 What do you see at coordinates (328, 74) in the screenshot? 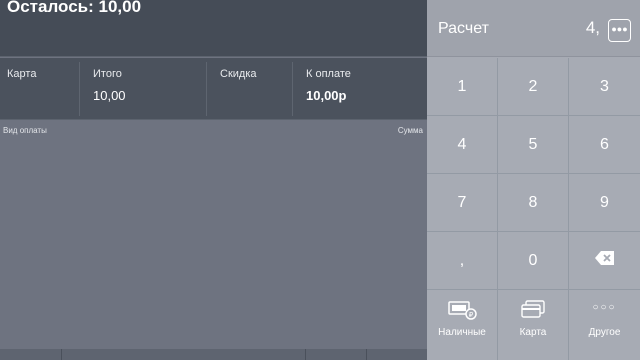
I see `totals-to-pay-label: К оплате` at bounding box center [328, 74].